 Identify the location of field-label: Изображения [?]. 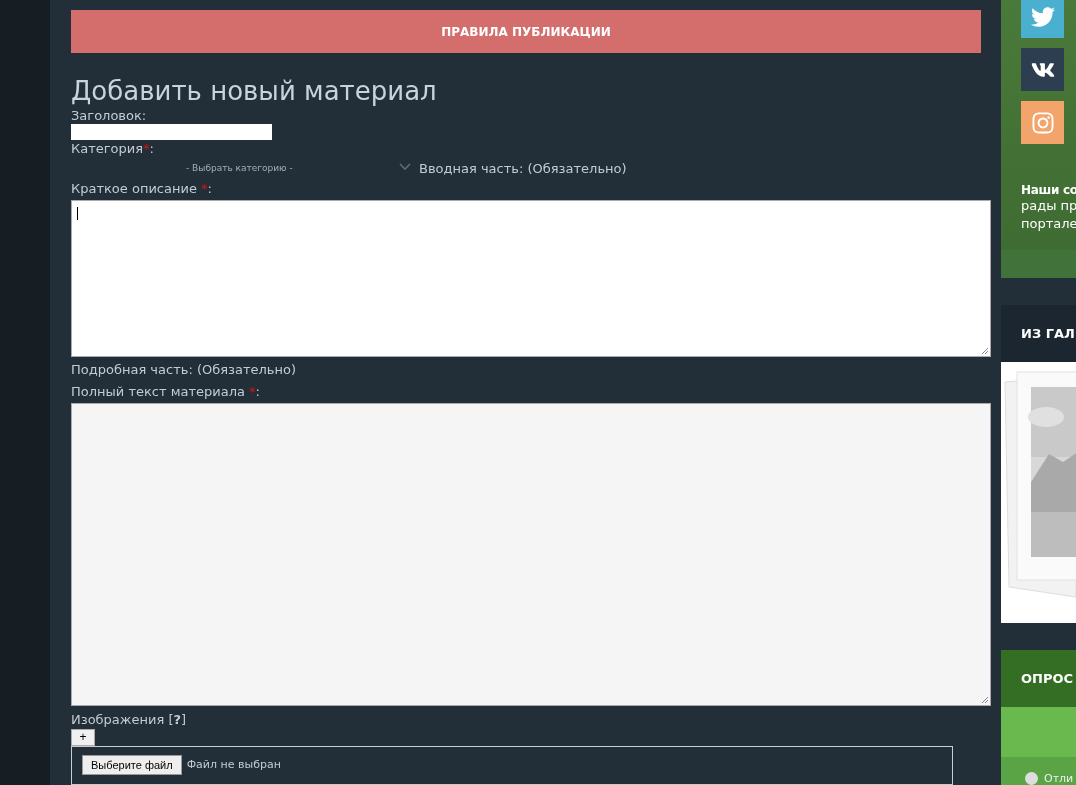
(129, 719).